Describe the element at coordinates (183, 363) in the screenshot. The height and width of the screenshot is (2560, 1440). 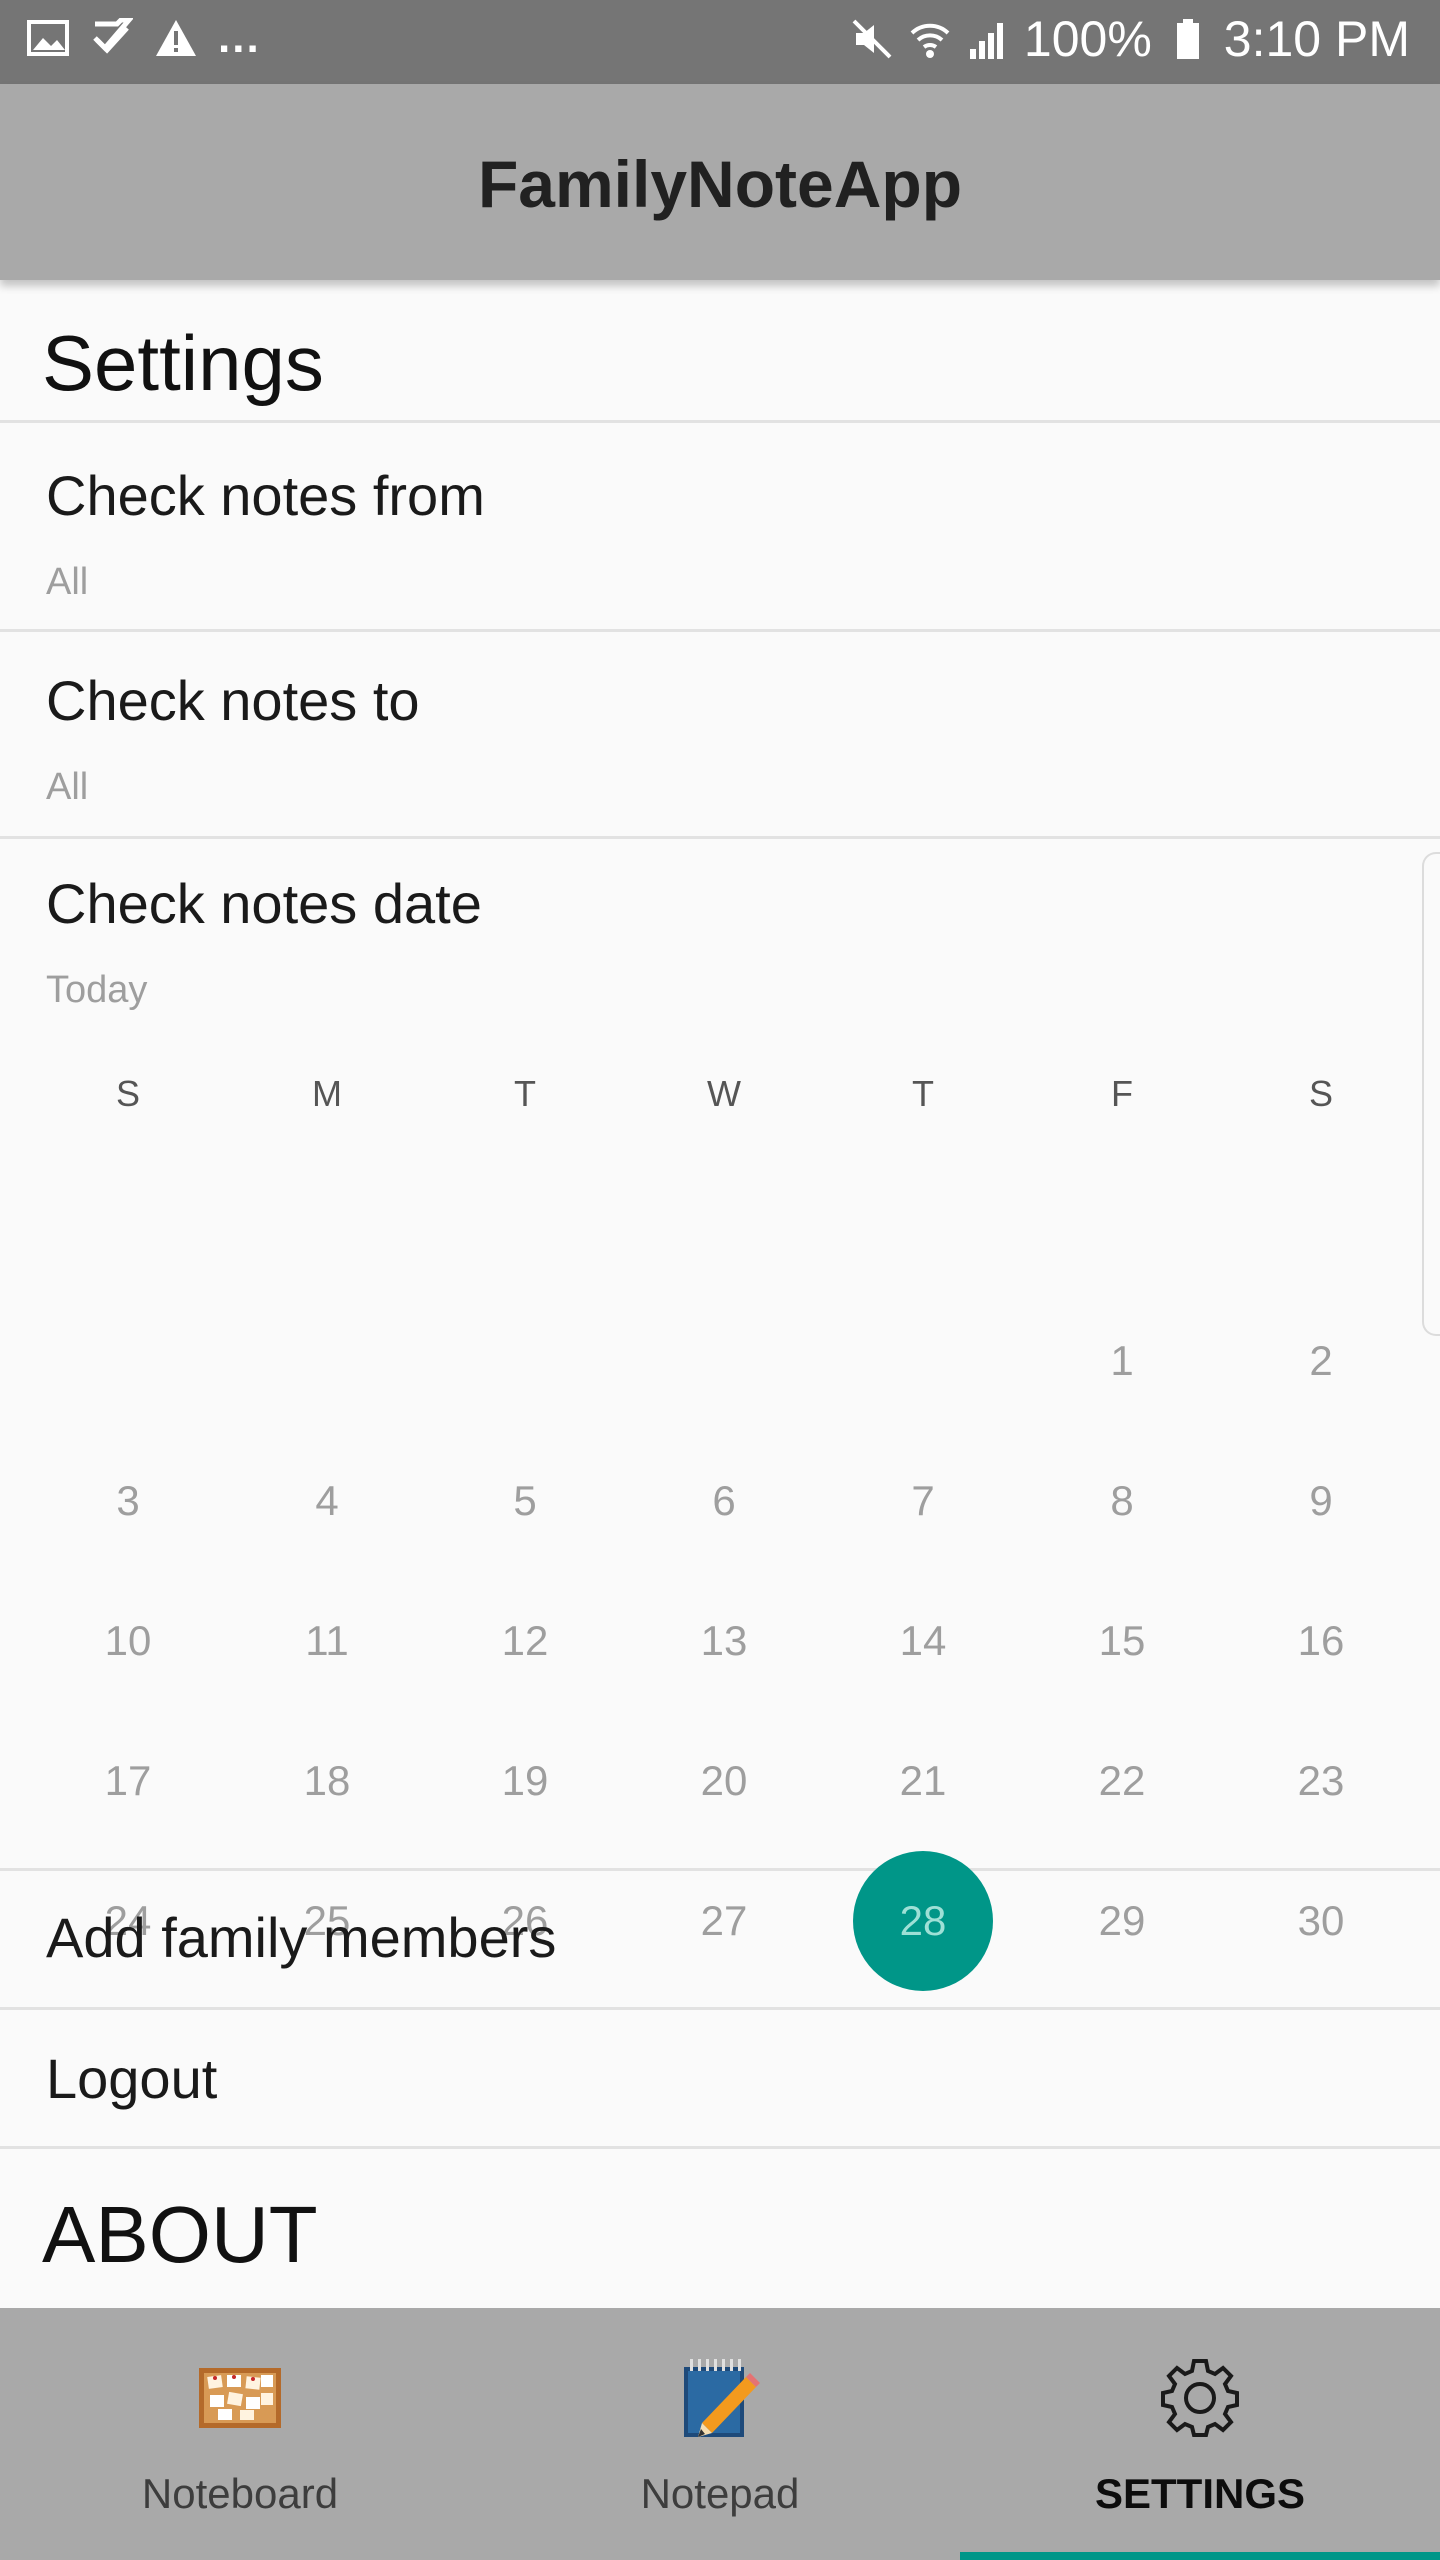
I see `page-title: Settings` at that location.